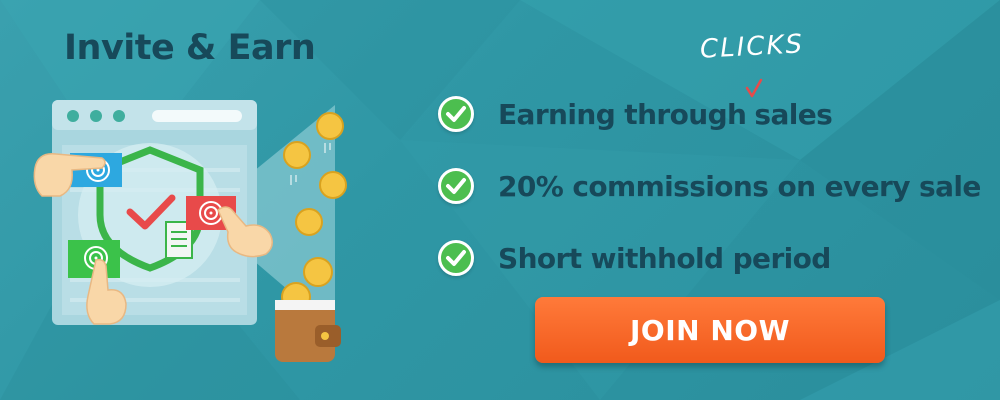 This screenshot has width=1000, height=400. I want to click on handwritten-correction: CLICKS, so click(752, 47).